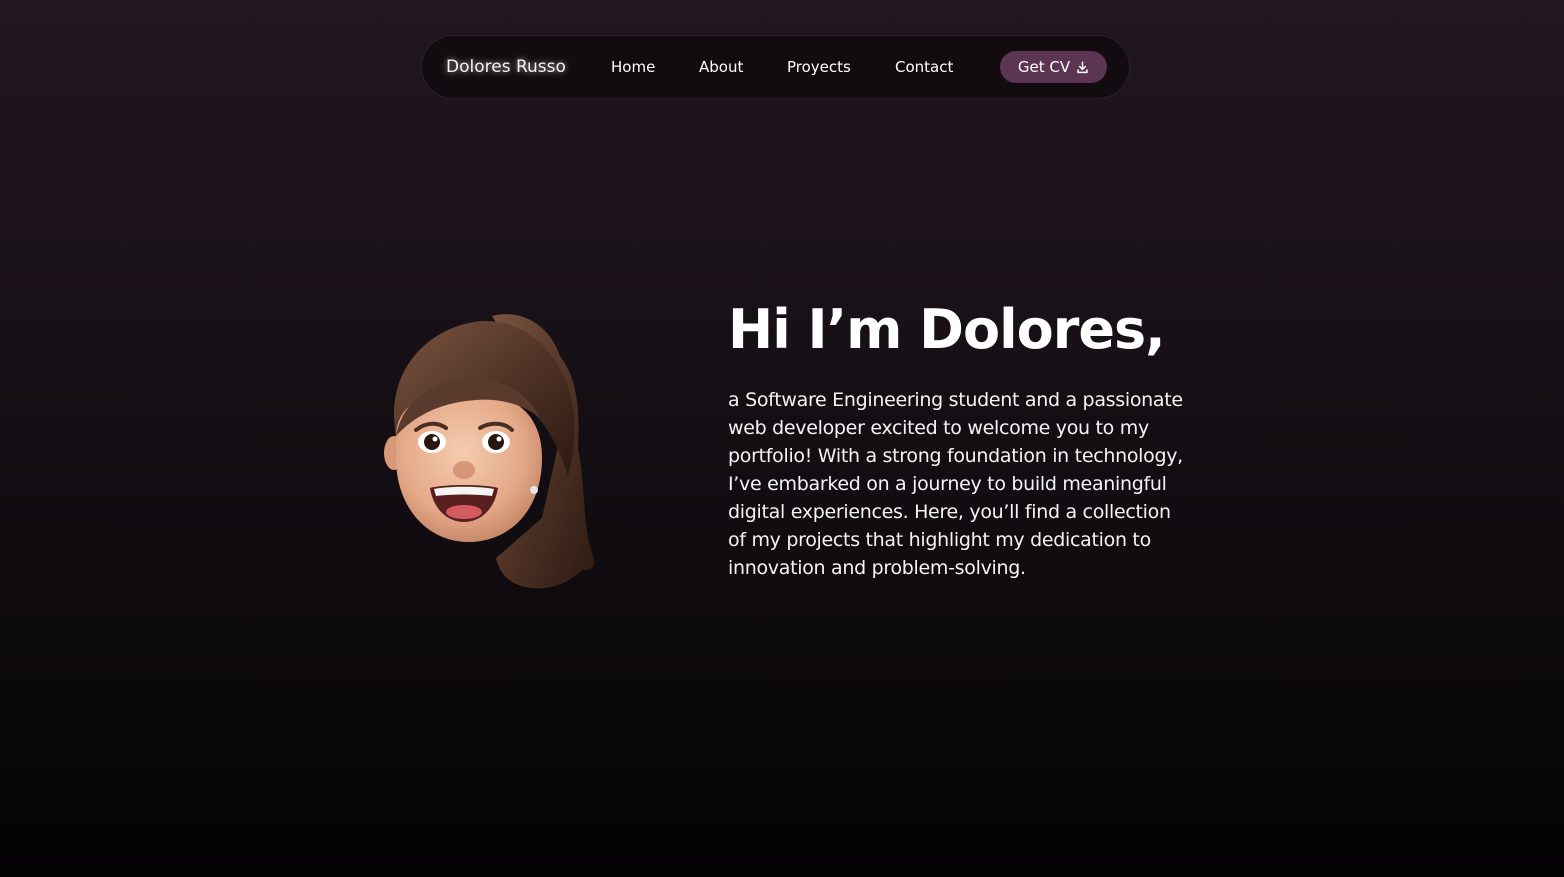 The image size is (1564, 877). Describe the element at coordinates (506, 67) in the screenshot. I see `brand-logo: Dolores Russo` at that location.